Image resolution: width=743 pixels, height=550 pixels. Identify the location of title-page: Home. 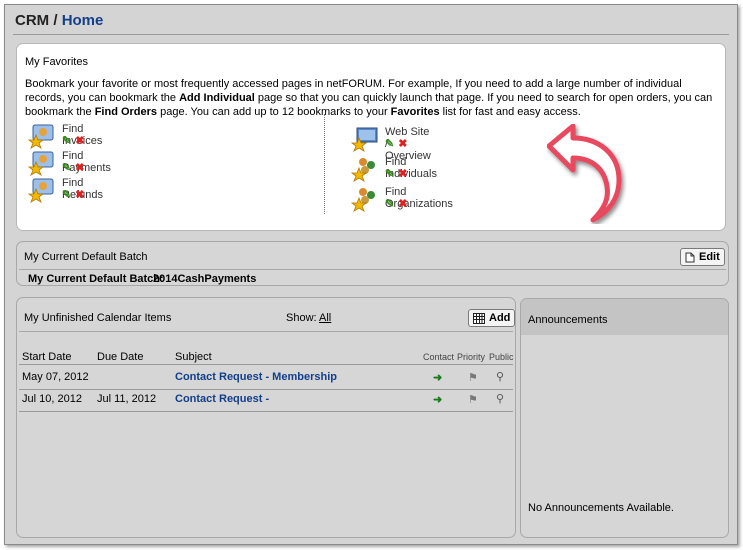
(82, 20).